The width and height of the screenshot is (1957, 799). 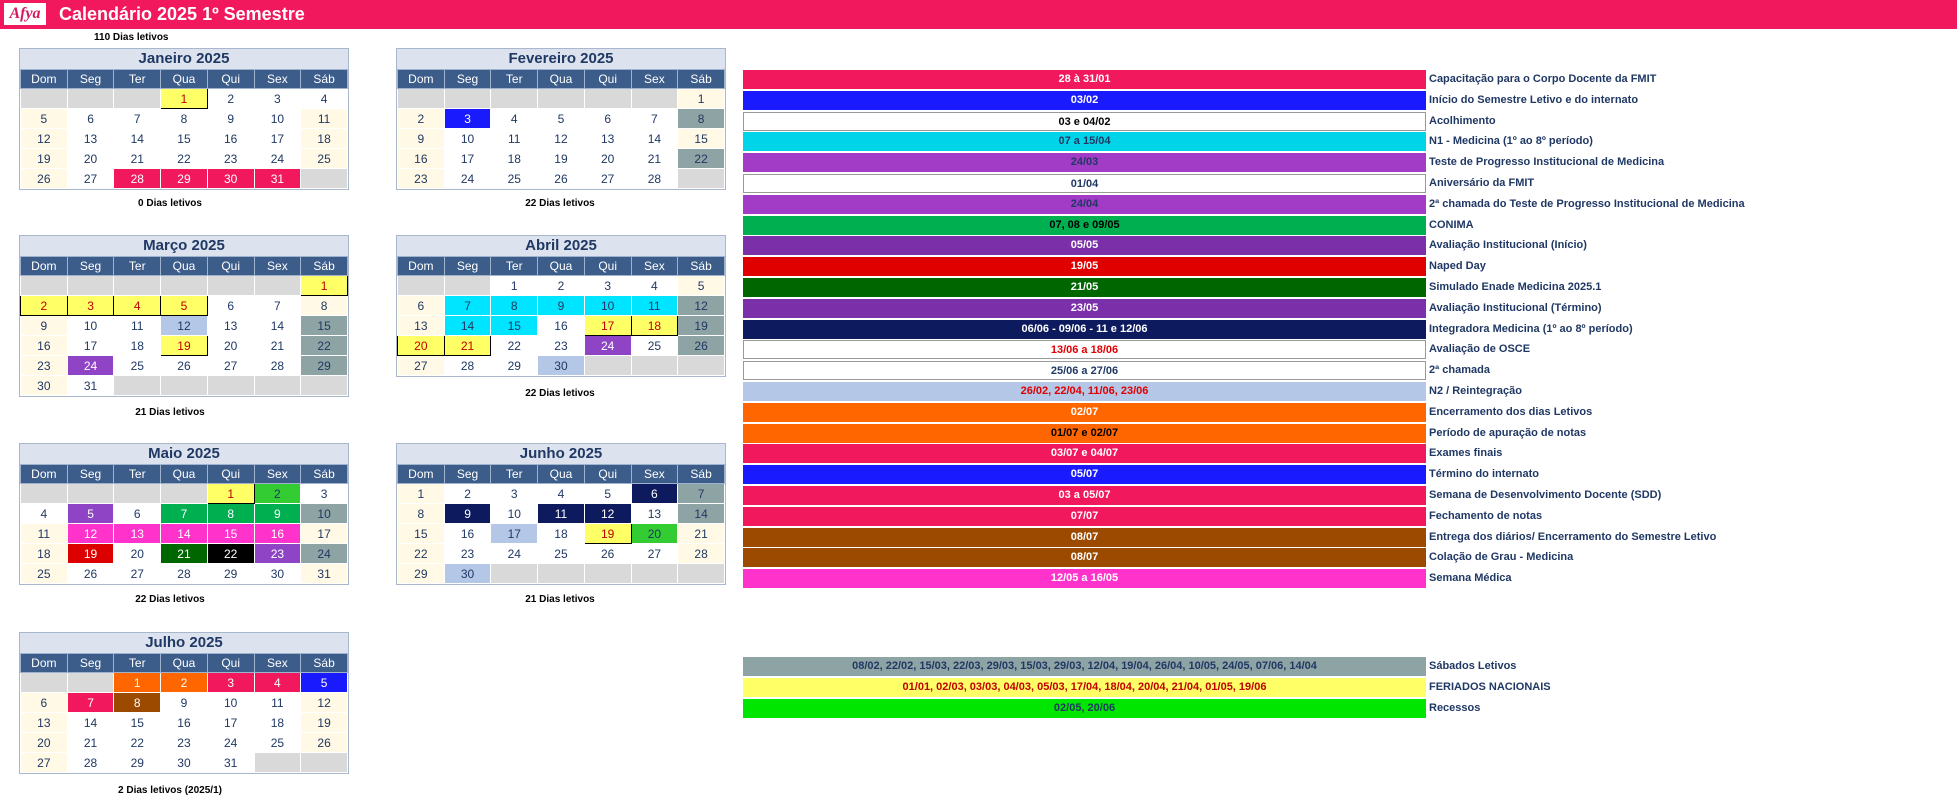 What do you see at coordinates (467, 553) in the screenshot?
I see `day-cell: 23` at bounding box center [467, 553].